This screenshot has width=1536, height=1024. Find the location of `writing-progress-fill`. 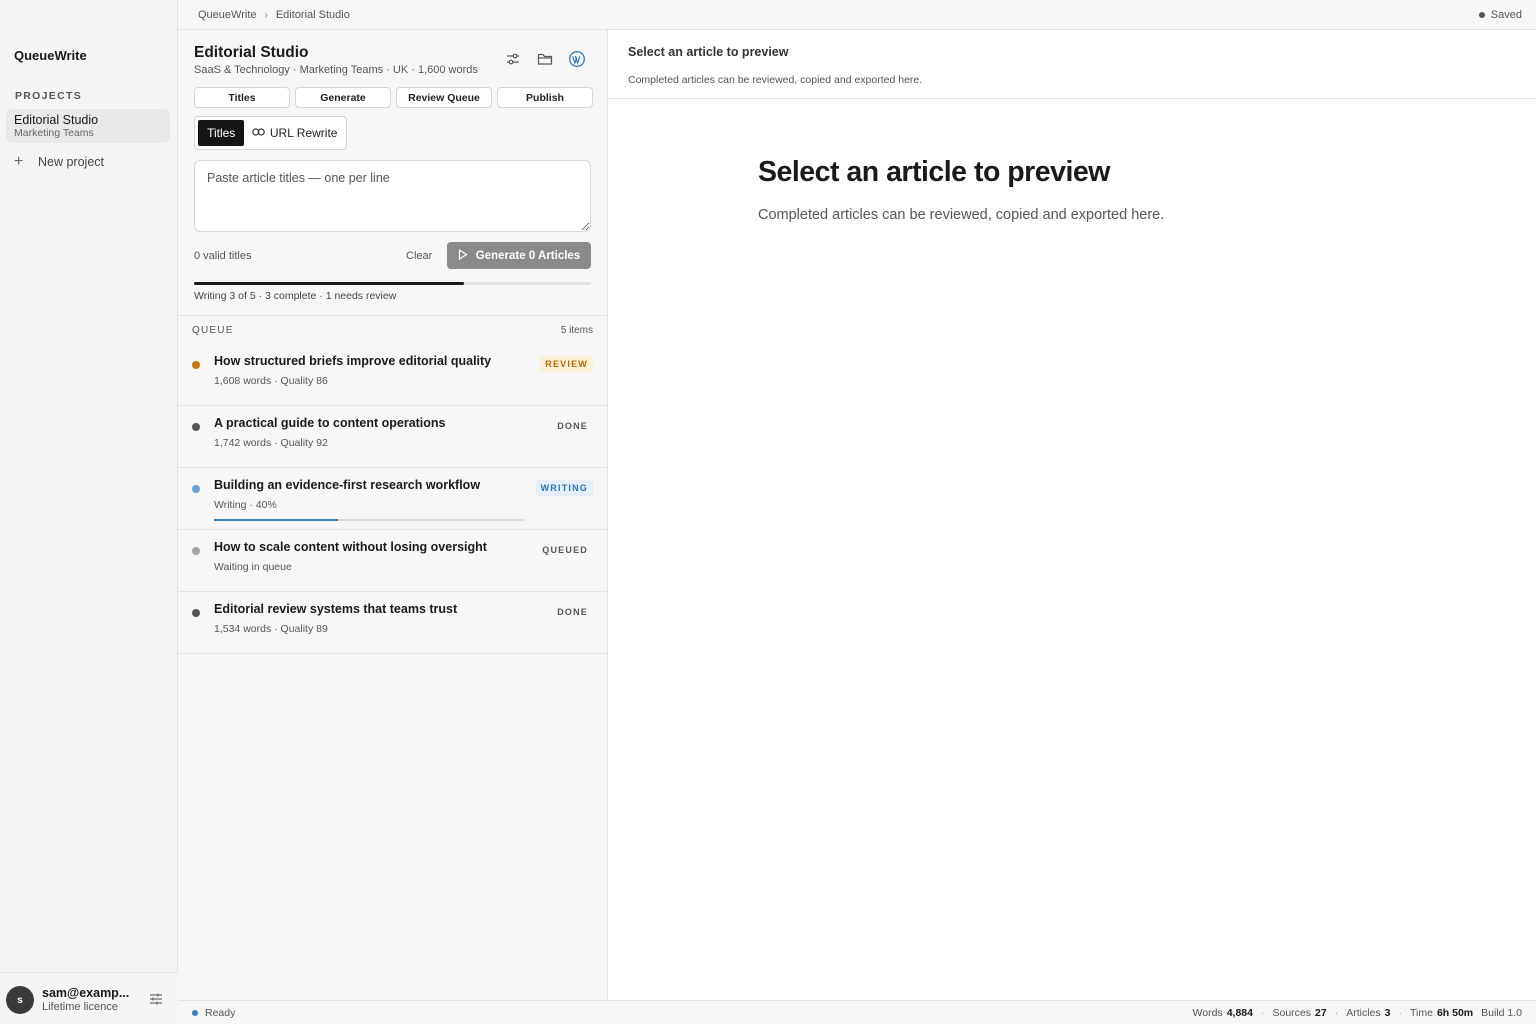

writing-progress-fill is located at coordinates (276, 520).